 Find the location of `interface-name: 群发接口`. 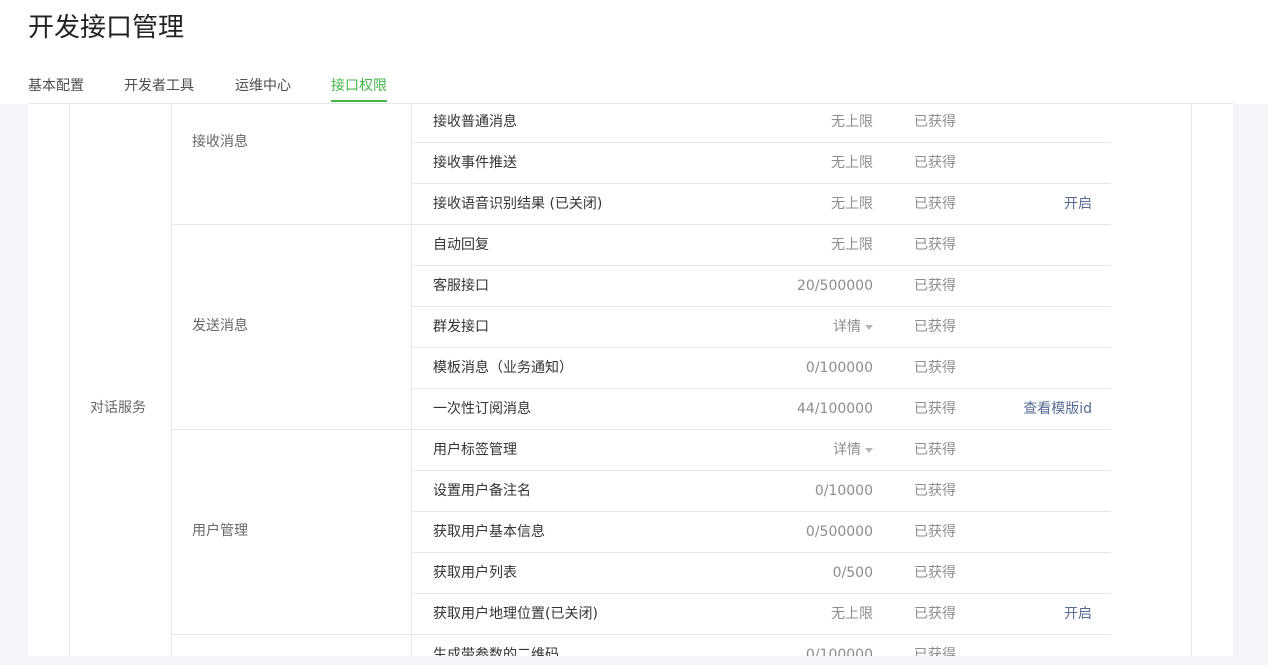

interface-name: 群发接口 is located at coordinates (461, 327).